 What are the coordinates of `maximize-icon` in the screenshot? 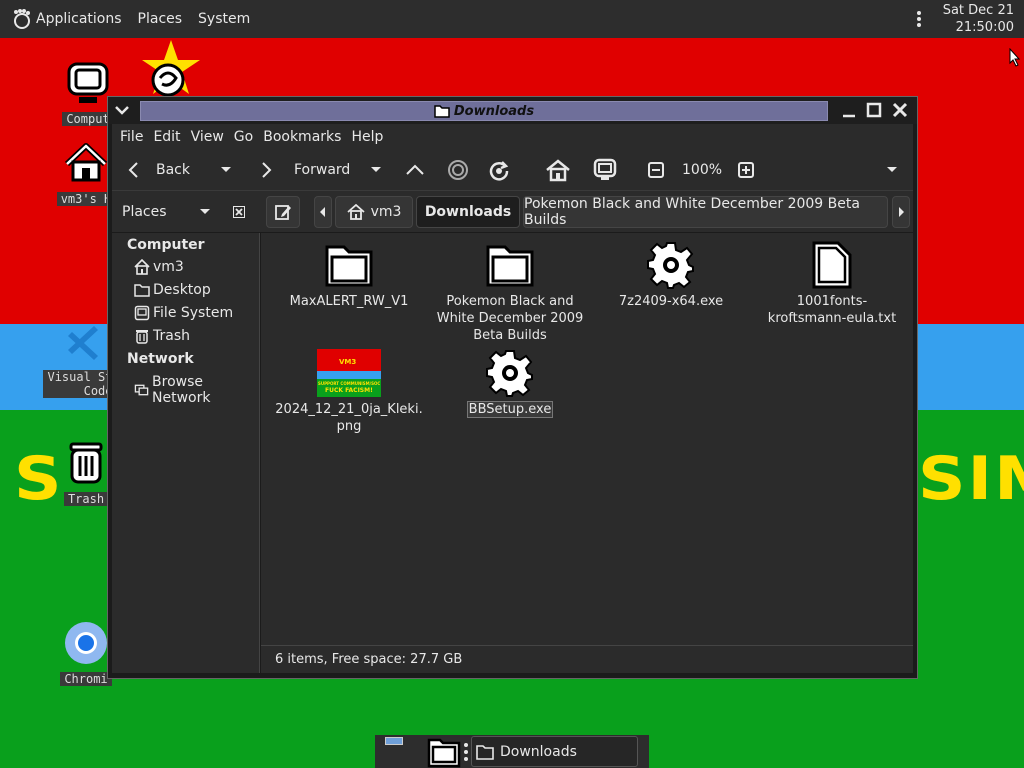 It's located at (874, 110).